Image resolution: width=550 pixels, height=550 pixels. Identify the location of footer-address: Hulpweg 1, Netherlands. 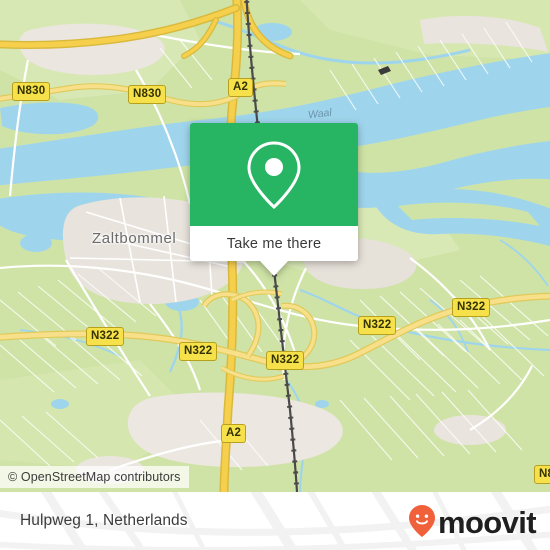
(104, 521).